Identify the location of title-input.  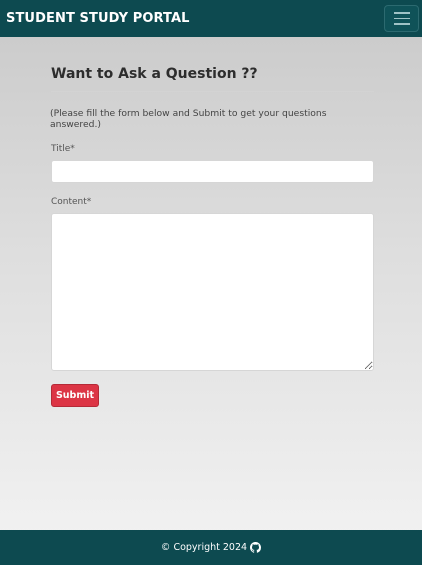
(212, 171).